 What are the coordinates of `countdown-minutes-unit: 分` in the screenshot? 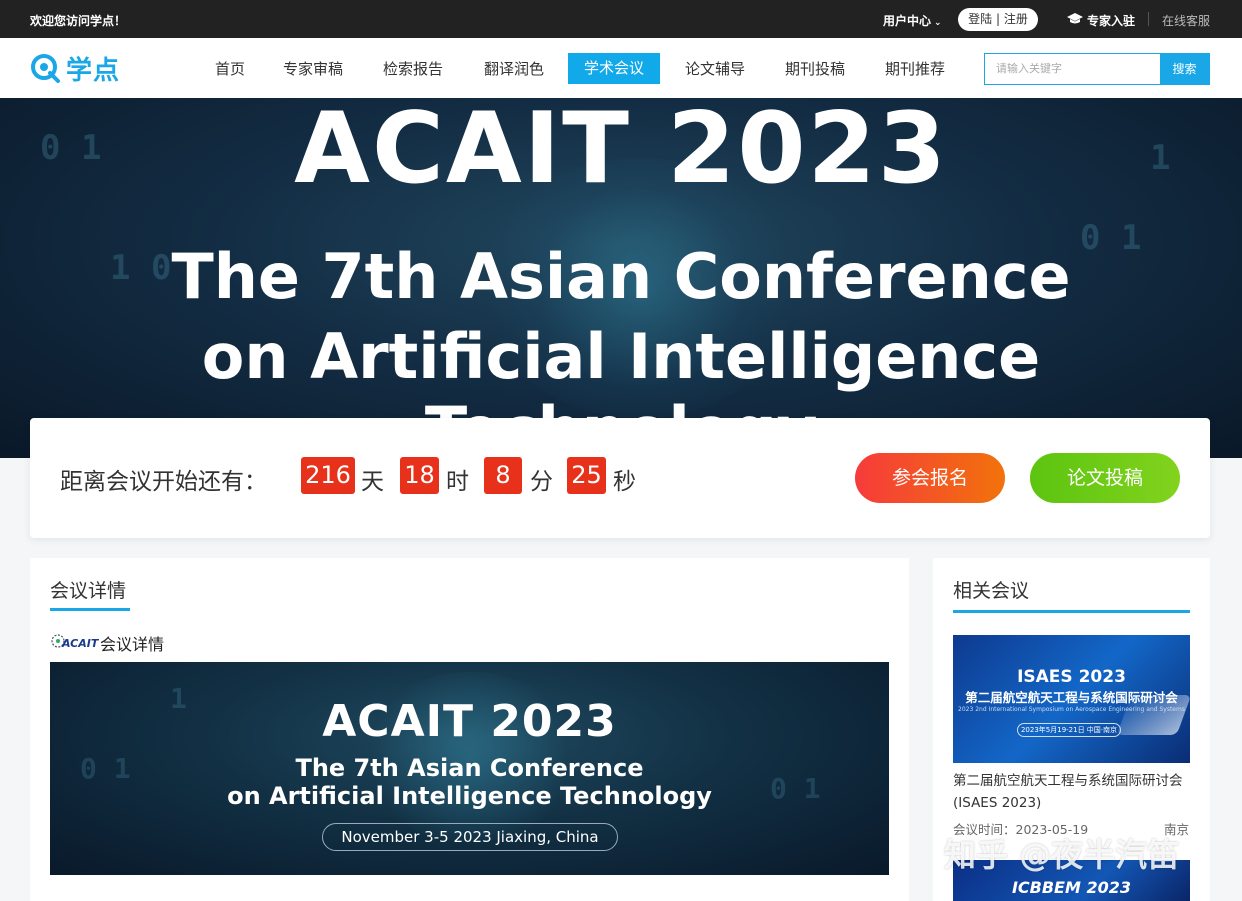 It's located at (541, 482).